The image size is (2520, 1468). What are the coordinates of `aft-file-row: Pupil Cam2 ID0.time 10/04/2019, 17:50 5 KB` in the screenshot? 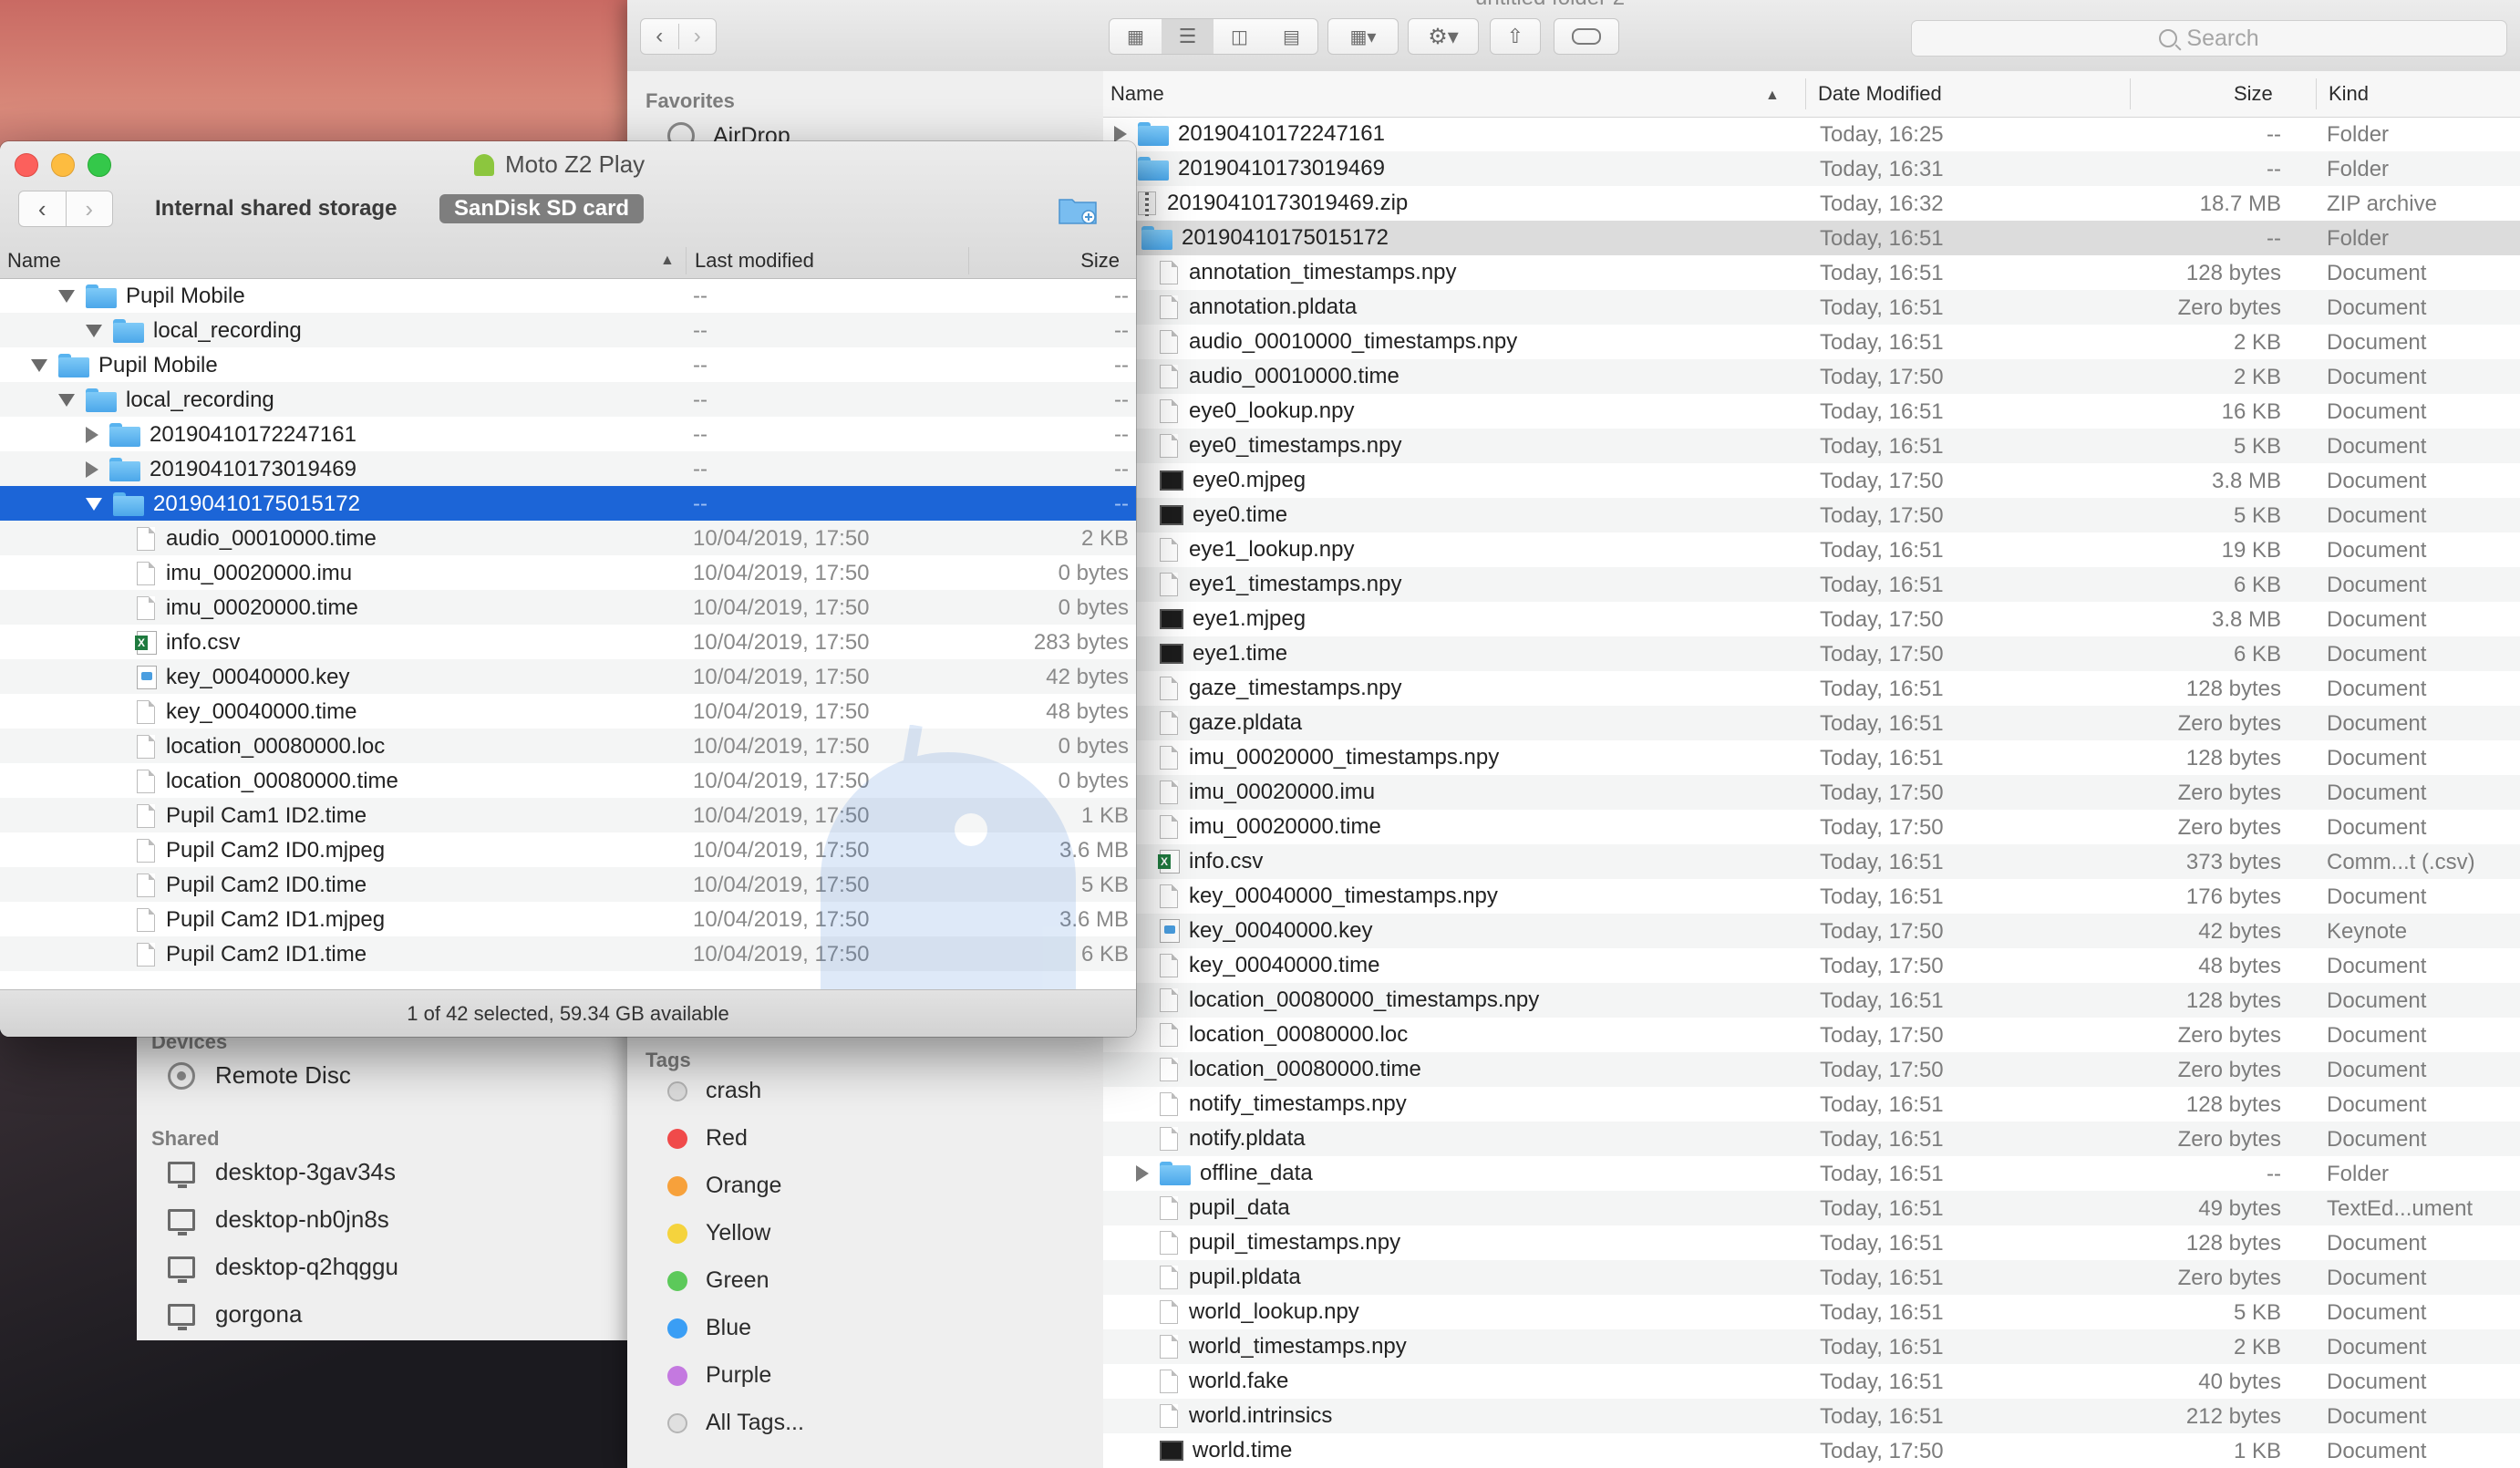 It's located at (568, 884).